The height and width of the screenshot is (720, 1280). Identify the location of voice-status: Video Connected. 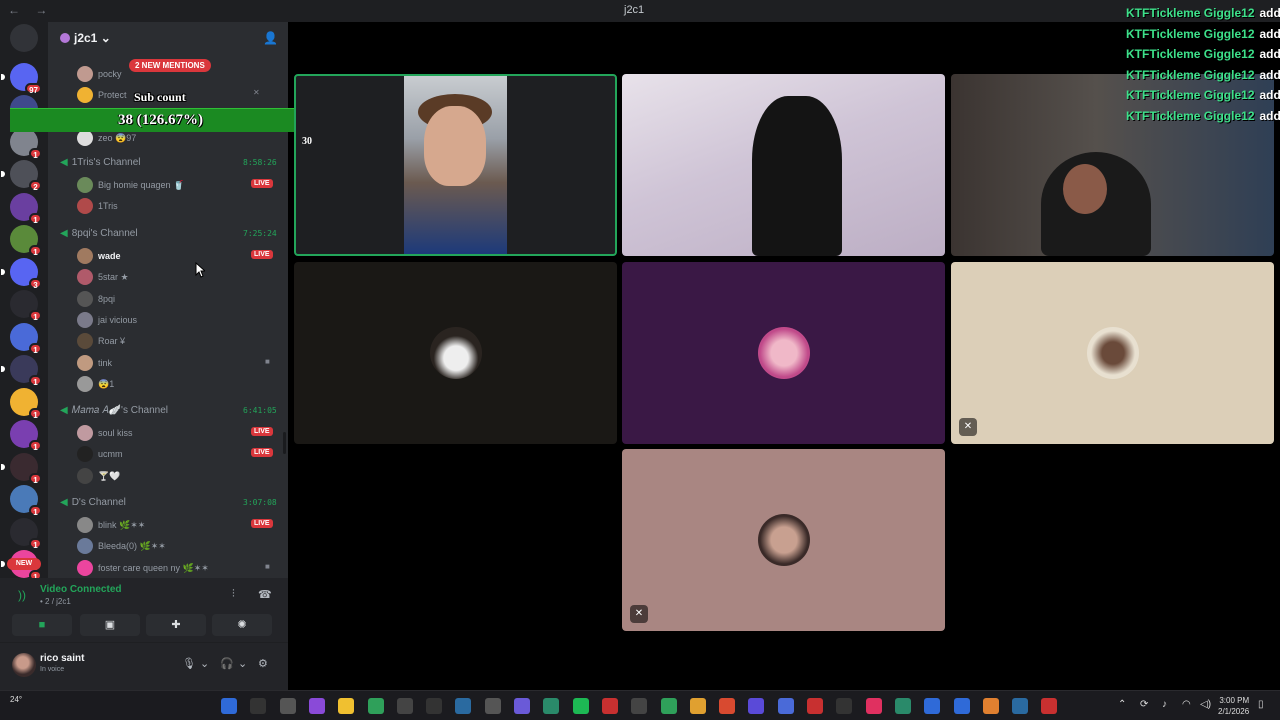
(81, 589).